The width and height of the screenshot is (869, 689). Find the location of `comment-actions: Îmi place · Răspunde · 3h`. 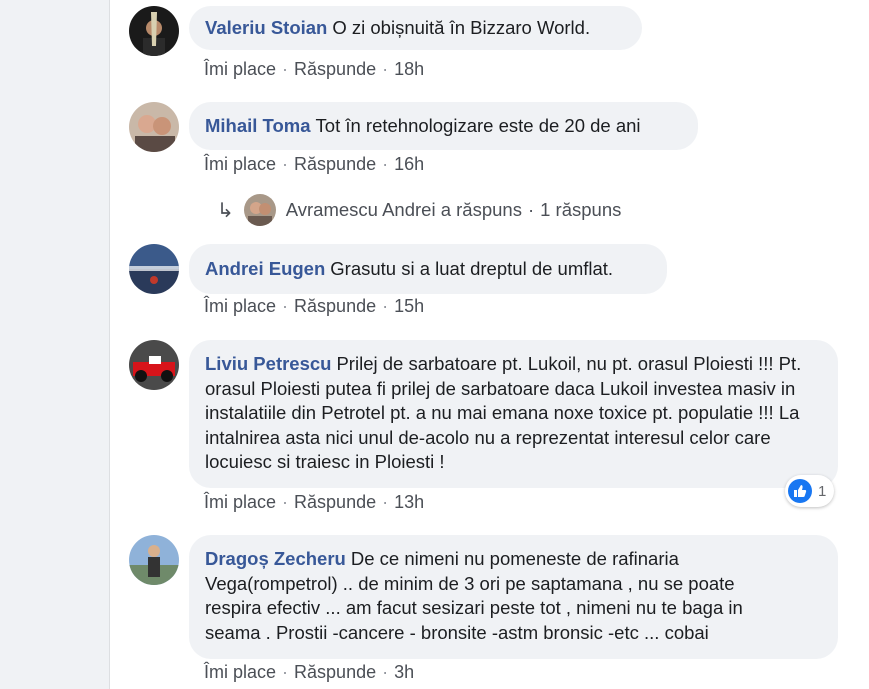

comment-actions: Îmi place · Răspunde · 3h is located at coordinates (309, 672).